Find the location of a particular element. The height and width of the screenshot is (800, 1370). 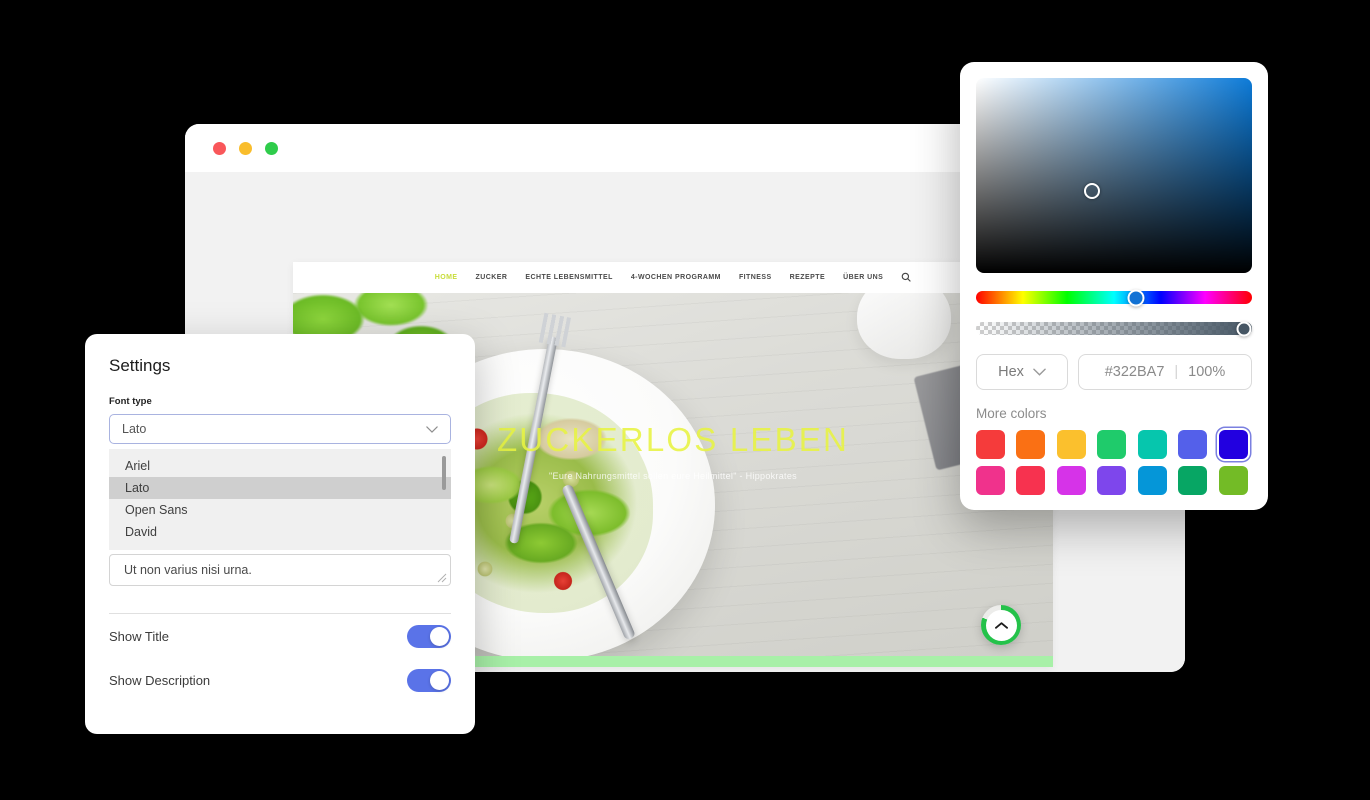

dropdown-option-david: David is located at coordinates (280, 532).